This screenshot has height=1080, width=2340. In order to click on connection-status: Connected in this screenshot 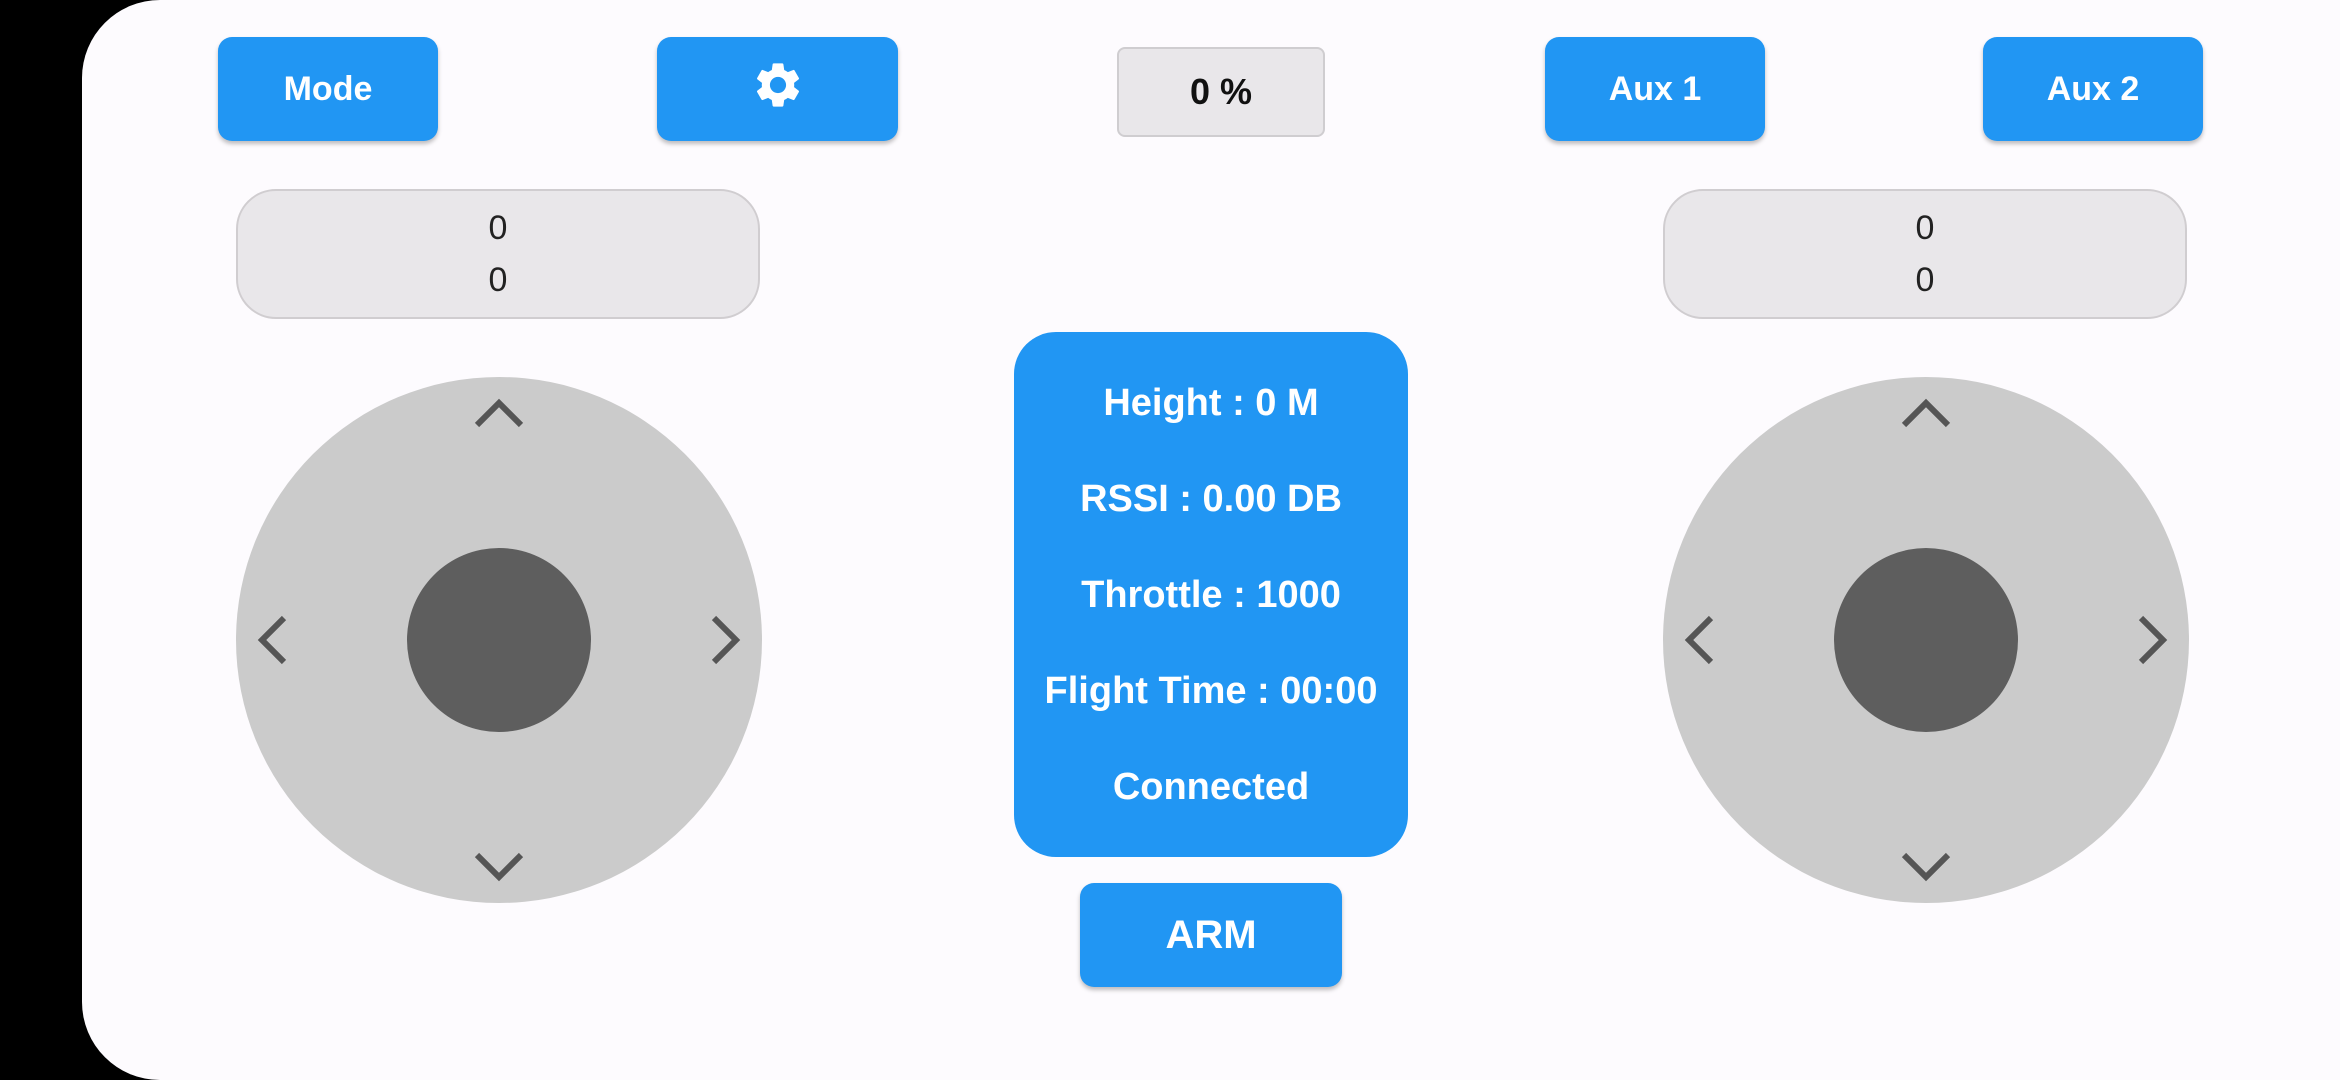, I will do `click(1211, 786)`.